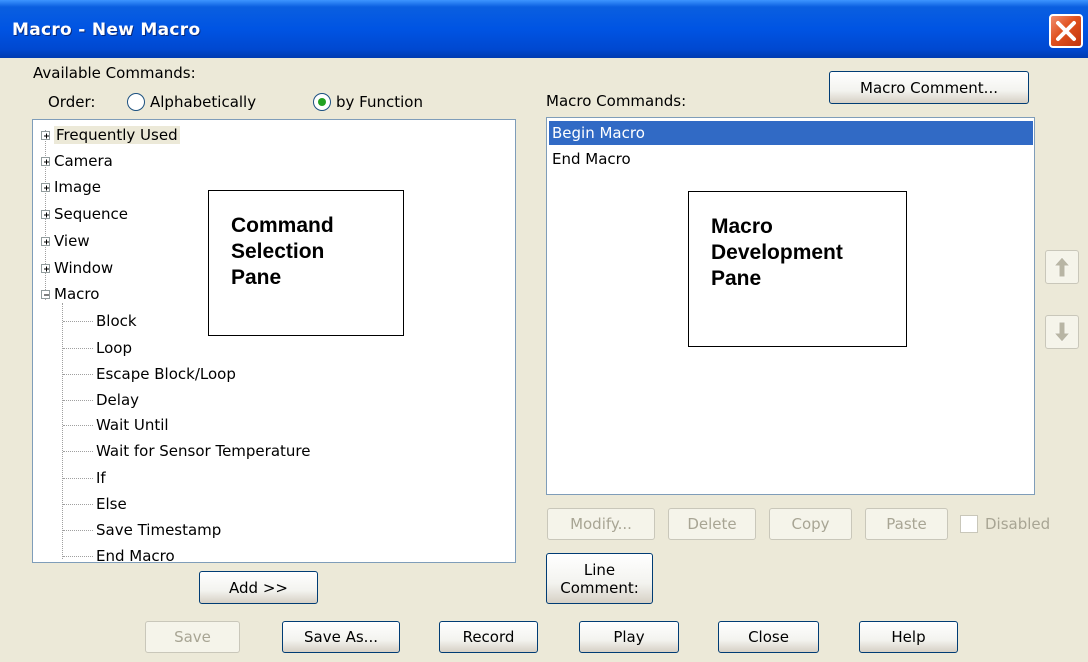  Describe the element at coordinates (91, 214) in the screenshot. I see `tree-label: Sequence` at that location.